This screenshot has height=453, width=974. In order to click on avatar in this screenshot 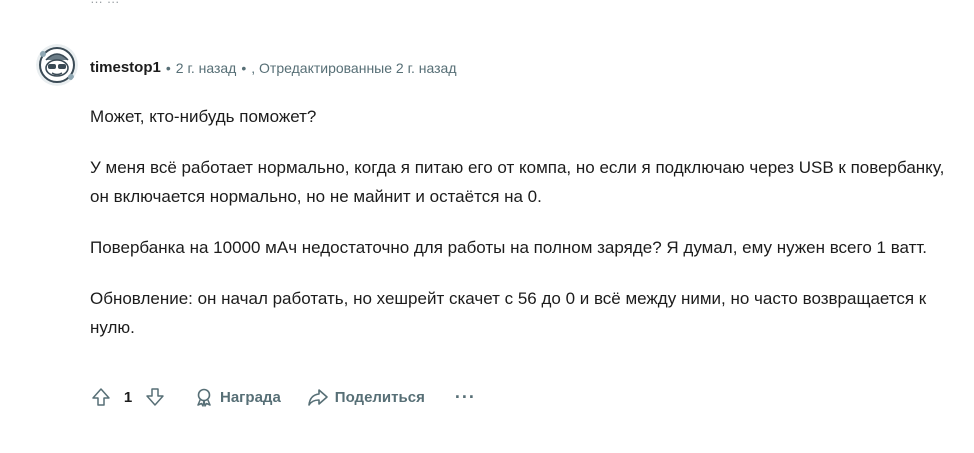, I will do `click(57, 65)`.